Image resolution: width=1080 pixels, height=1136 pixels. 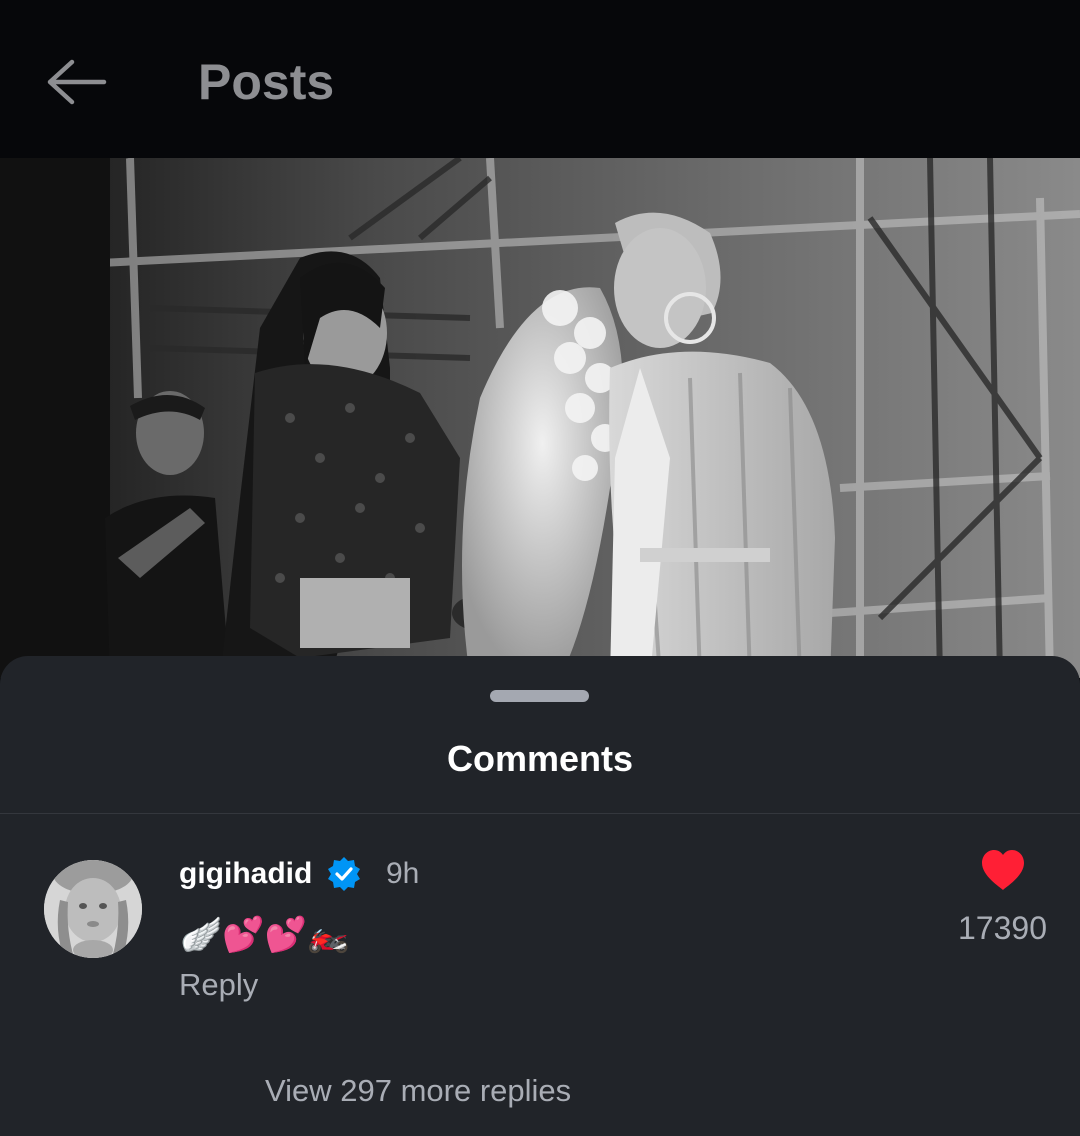 I want to click on page-title: Posts, so click(x=266, y=82).